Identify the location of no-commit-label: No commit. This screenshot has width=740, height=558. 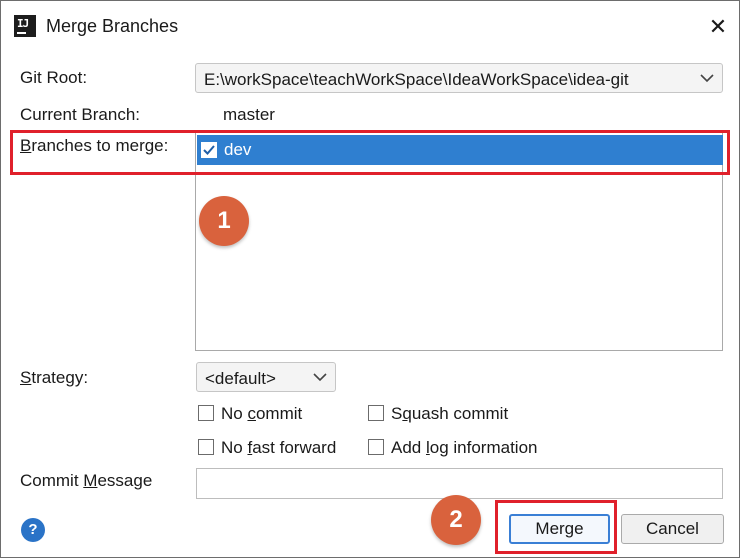
(261, 414).